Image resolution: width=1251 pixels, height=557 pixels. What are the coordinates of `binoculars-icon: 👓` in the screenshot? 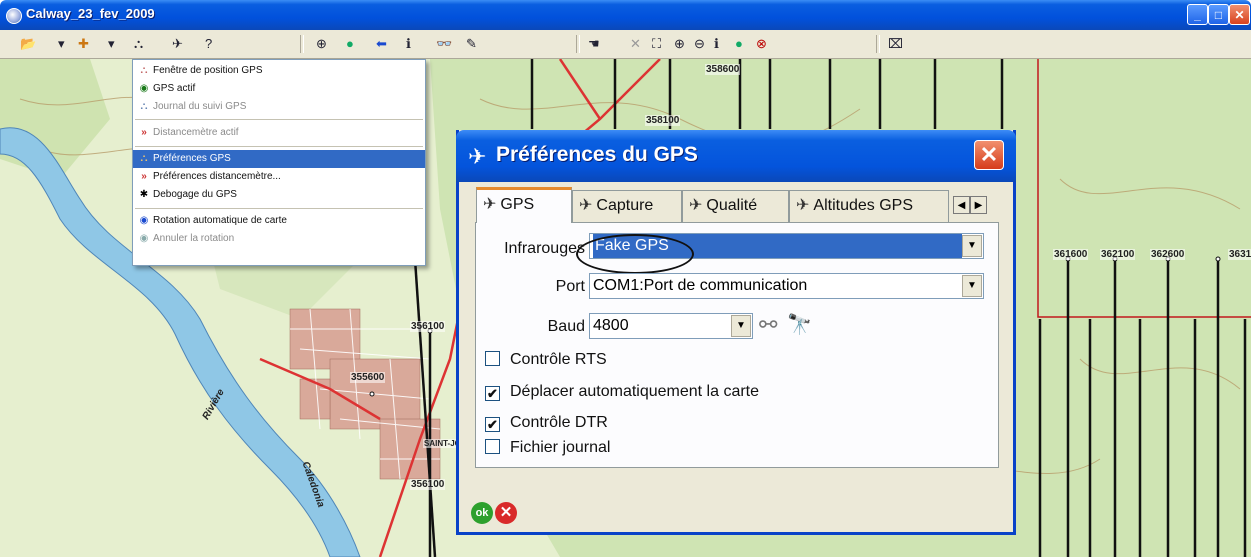 It's located at (444, 44).